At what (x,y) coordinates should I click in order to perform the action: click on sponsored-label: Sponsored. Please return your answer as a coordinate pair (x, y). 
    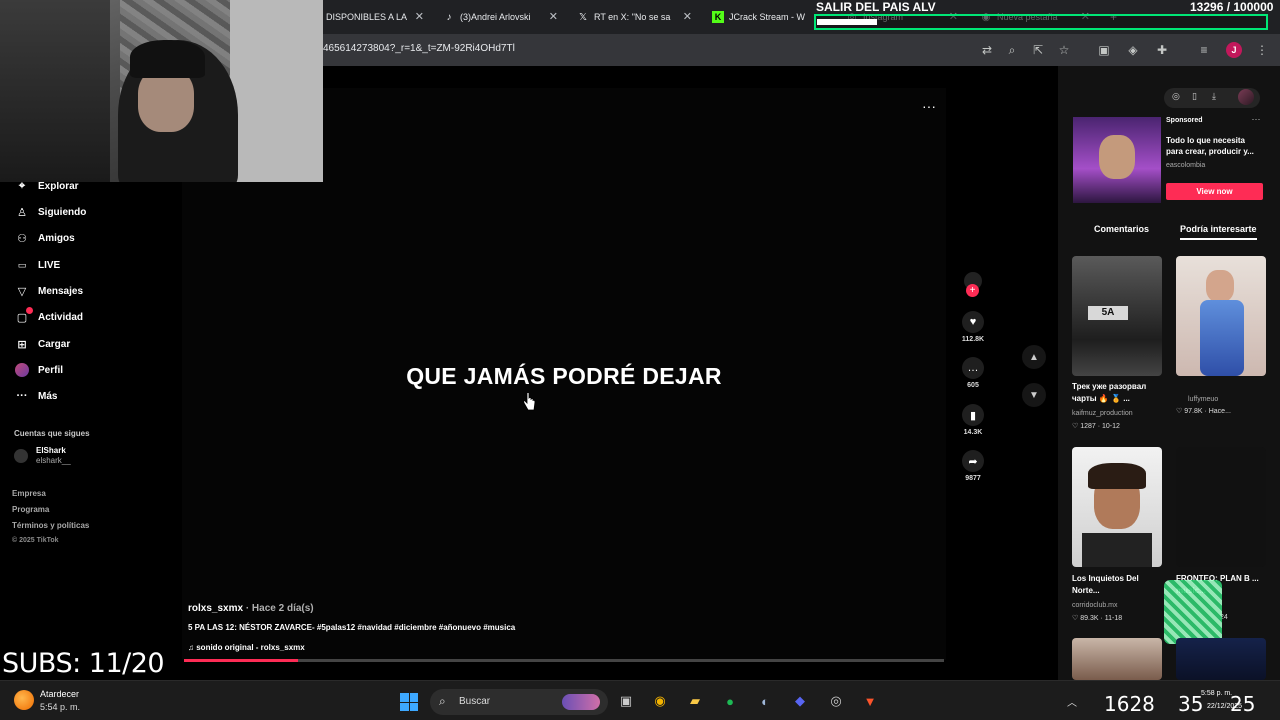
    Looking at the image, I should click on (1184, 120).